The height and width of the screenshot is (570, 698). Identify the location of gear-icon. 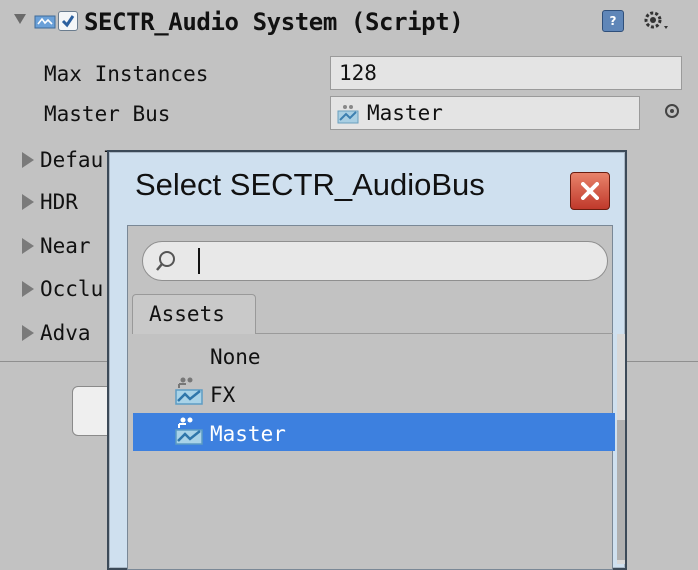
(656, 22).